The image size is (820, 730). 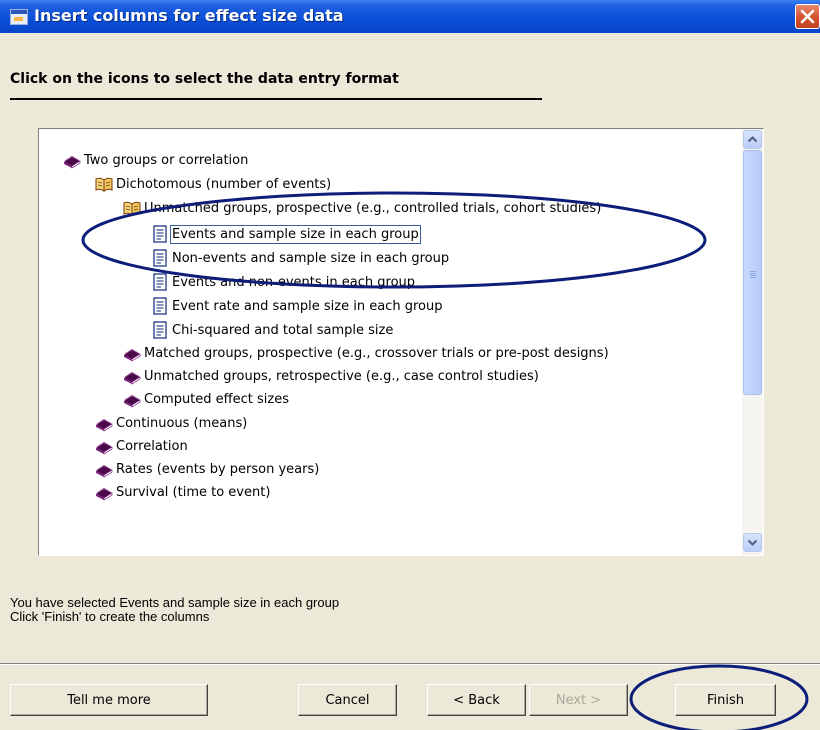 I want to click on tree-item: Chi-squared and total sample size, so click(x=272, y=330).